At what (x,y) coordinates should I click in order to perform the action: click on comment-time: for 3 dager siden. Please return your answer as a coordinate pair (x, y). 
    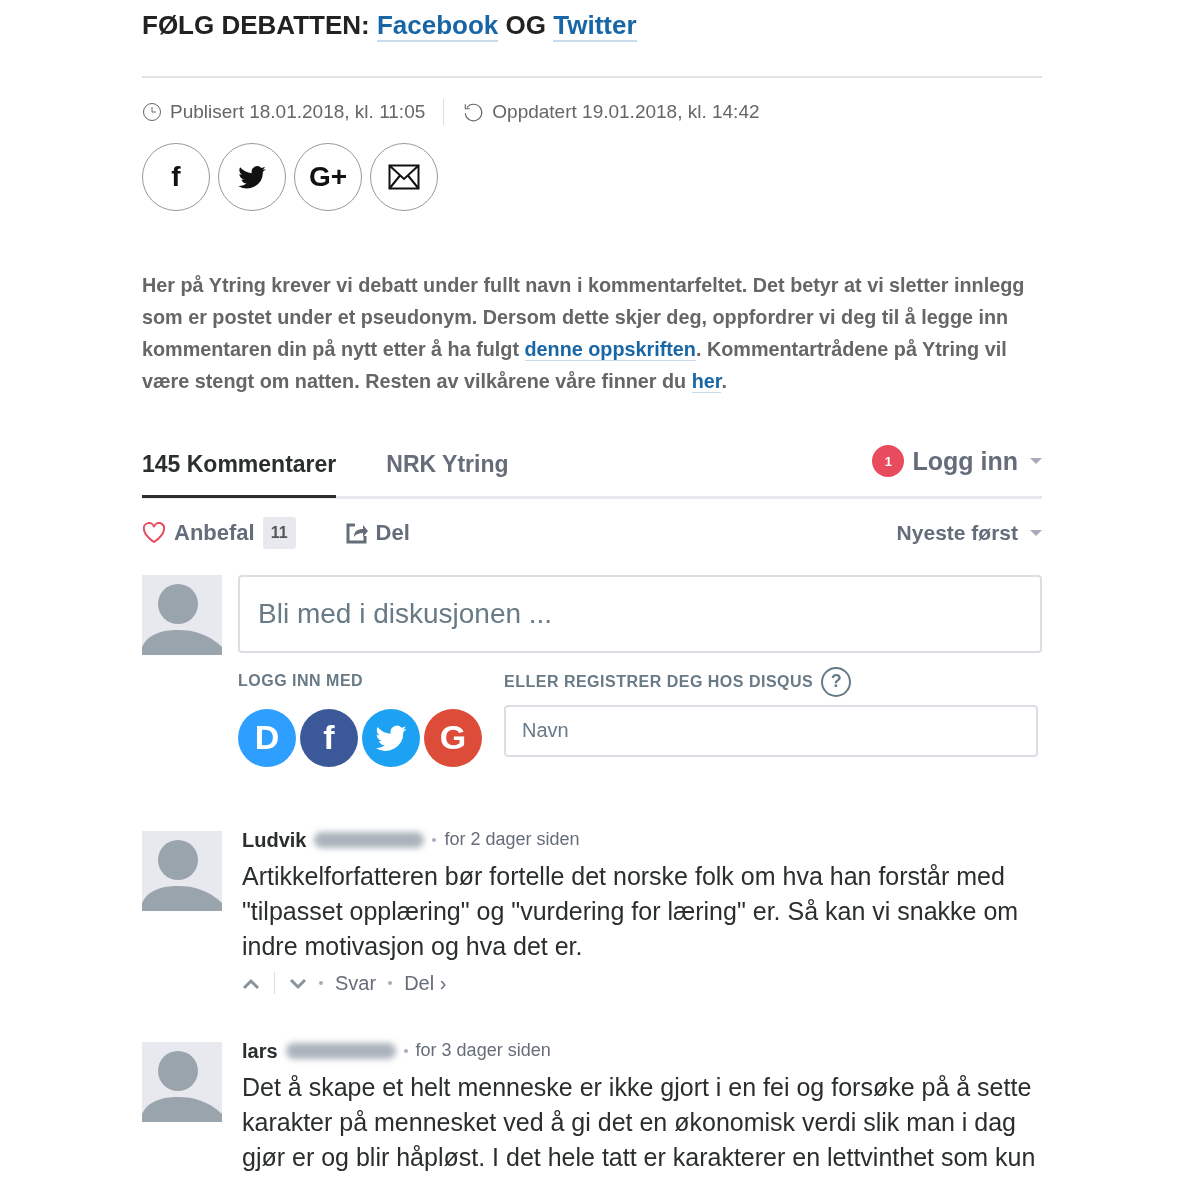
    Looking at the image, I should click on (483, 1050).